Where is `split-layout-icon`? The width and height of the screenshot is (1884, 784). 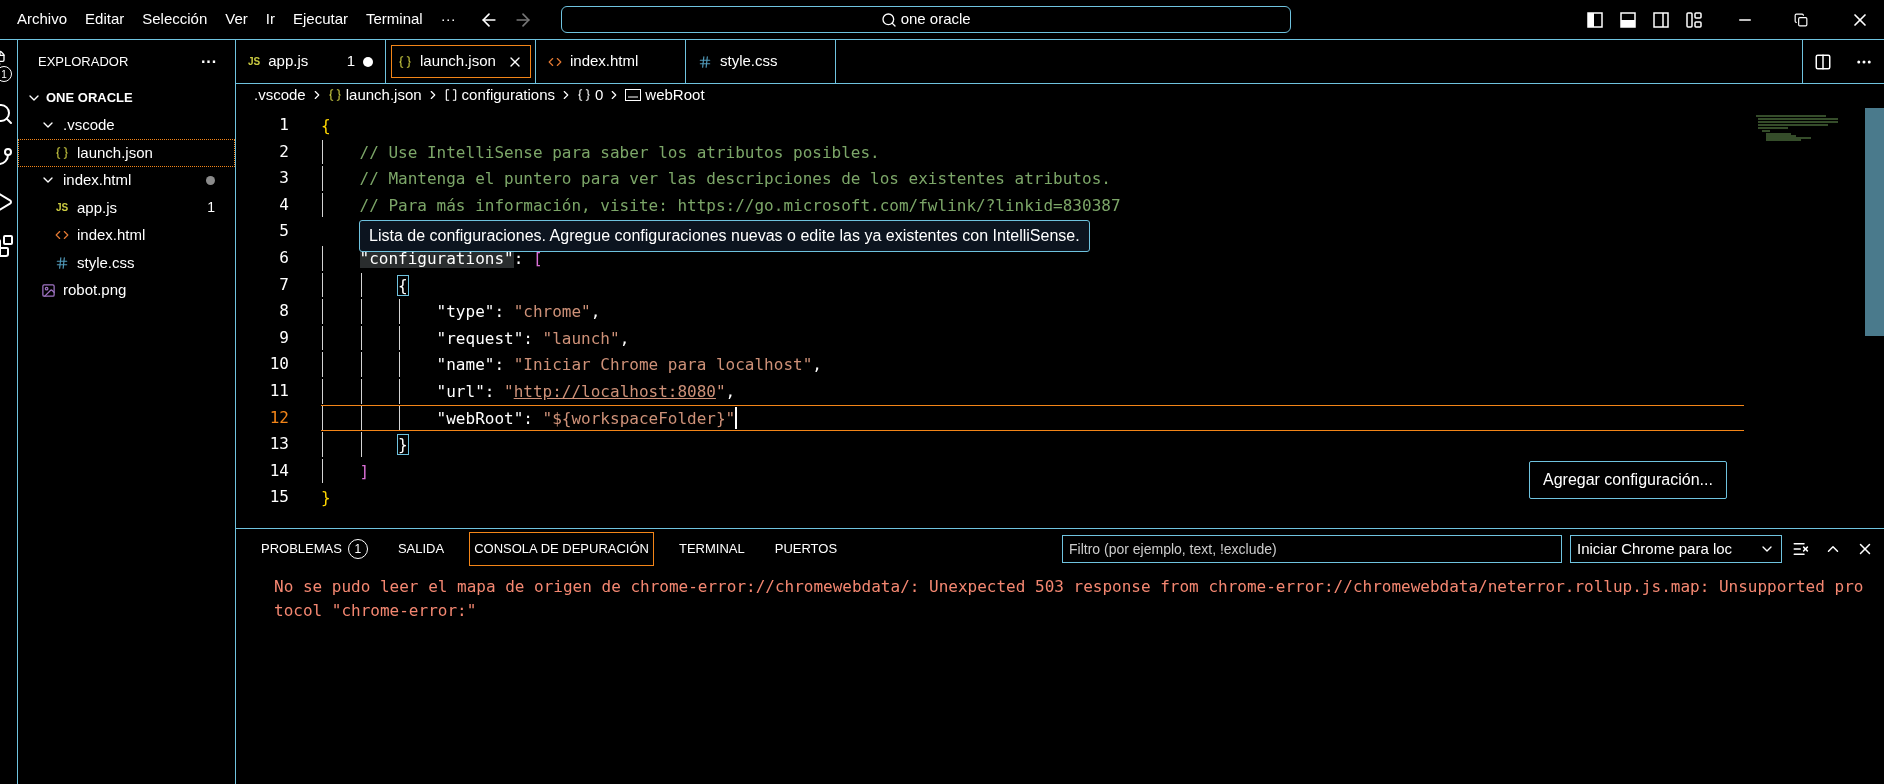
split-layout-icon is located at coordinates (1661, 19).